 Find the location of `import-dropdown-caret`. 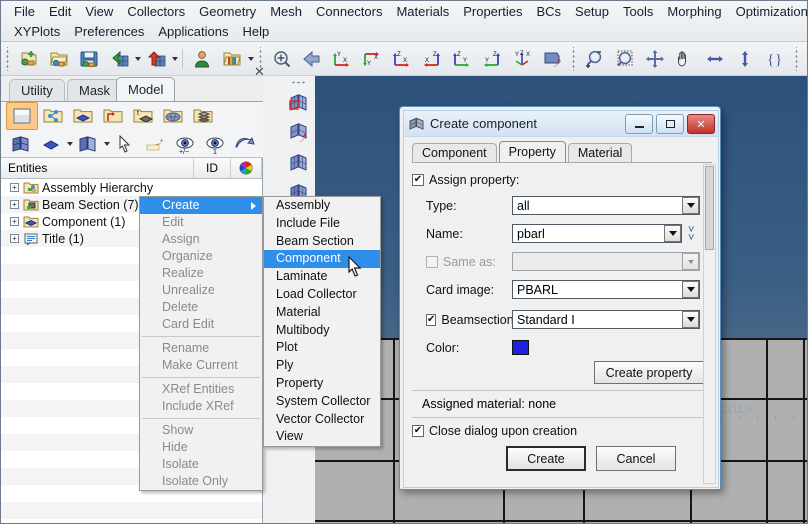

import-dropdown-caret is located at coordinates (138, 58).